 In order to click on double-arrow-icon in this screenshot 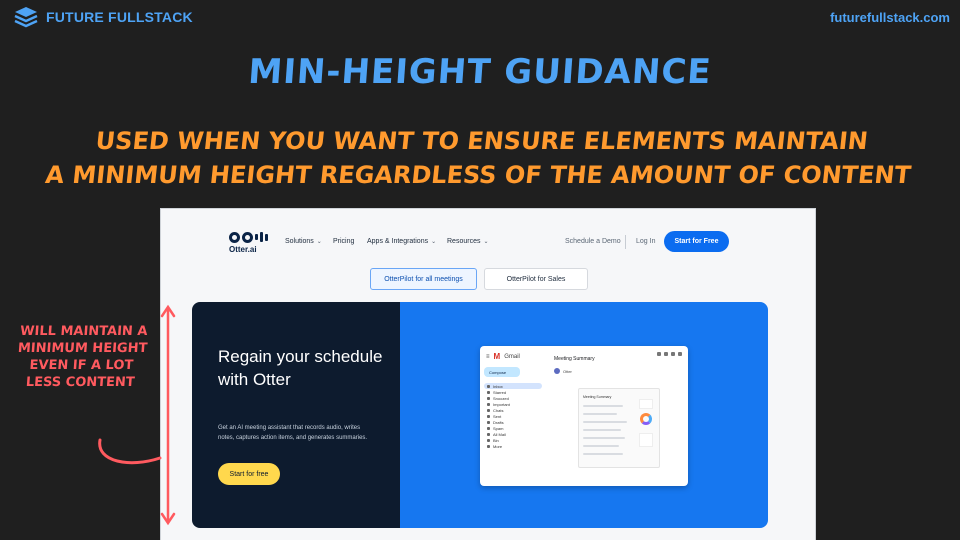, I will do `click(168, 415)`.